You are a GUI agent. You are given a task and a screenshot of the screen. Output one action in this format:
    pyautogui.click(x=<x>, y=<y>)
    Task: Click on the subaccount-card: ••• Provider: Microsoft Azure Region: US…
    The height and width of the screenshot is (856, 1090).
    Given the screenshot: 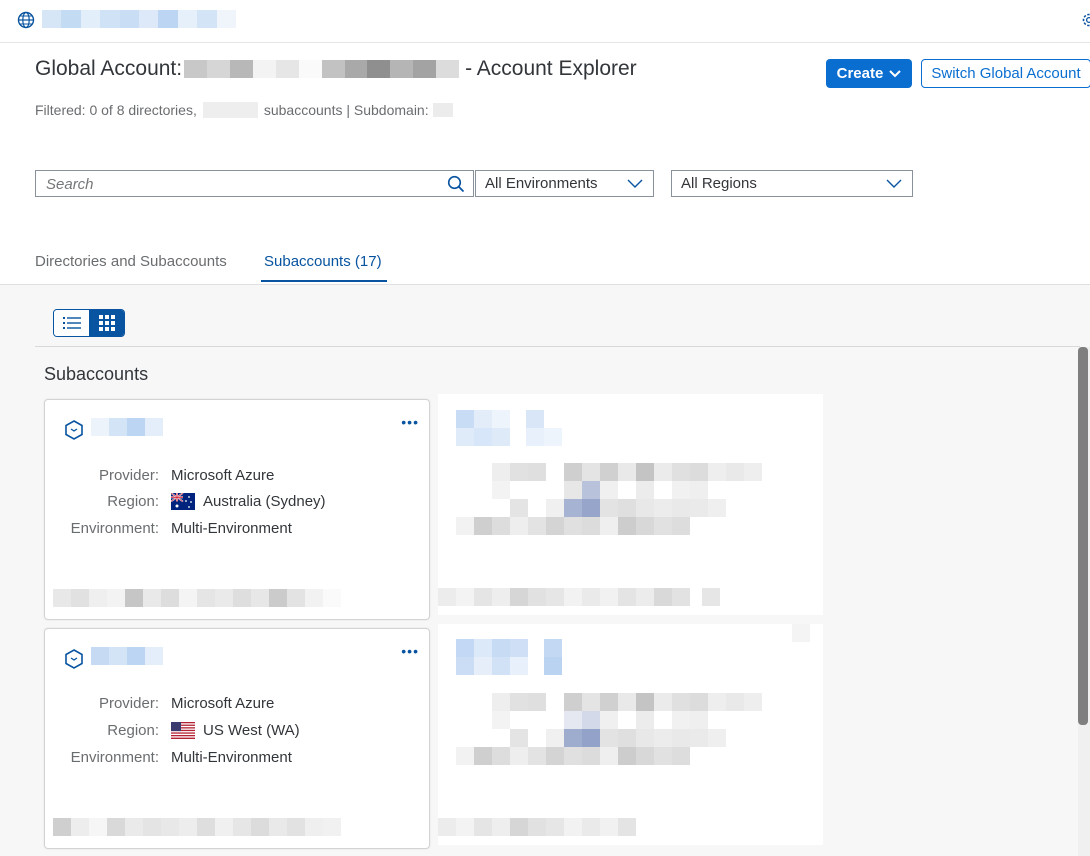 What is the action you would take?
    pyautogui.click(x=237, y=738)
    